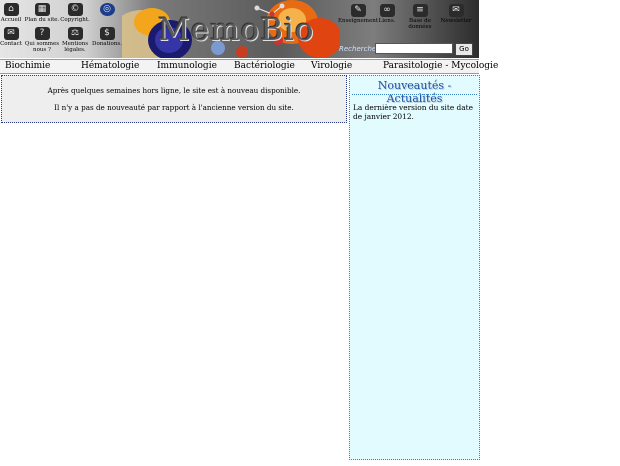 This screenshot has height=466, width=620. What do you see at coordinates (387, 10) in the screenshot?
I see `links-icon: ∞` at bounding box center [387, 10].